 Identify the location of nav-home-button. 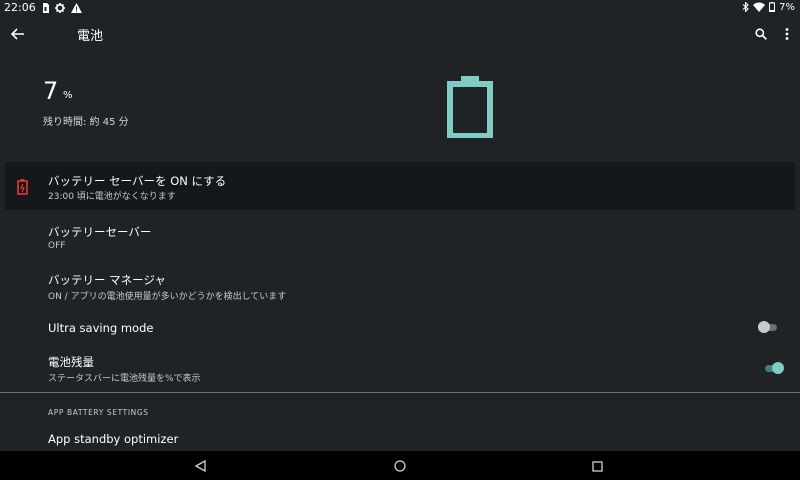
(400, 466).